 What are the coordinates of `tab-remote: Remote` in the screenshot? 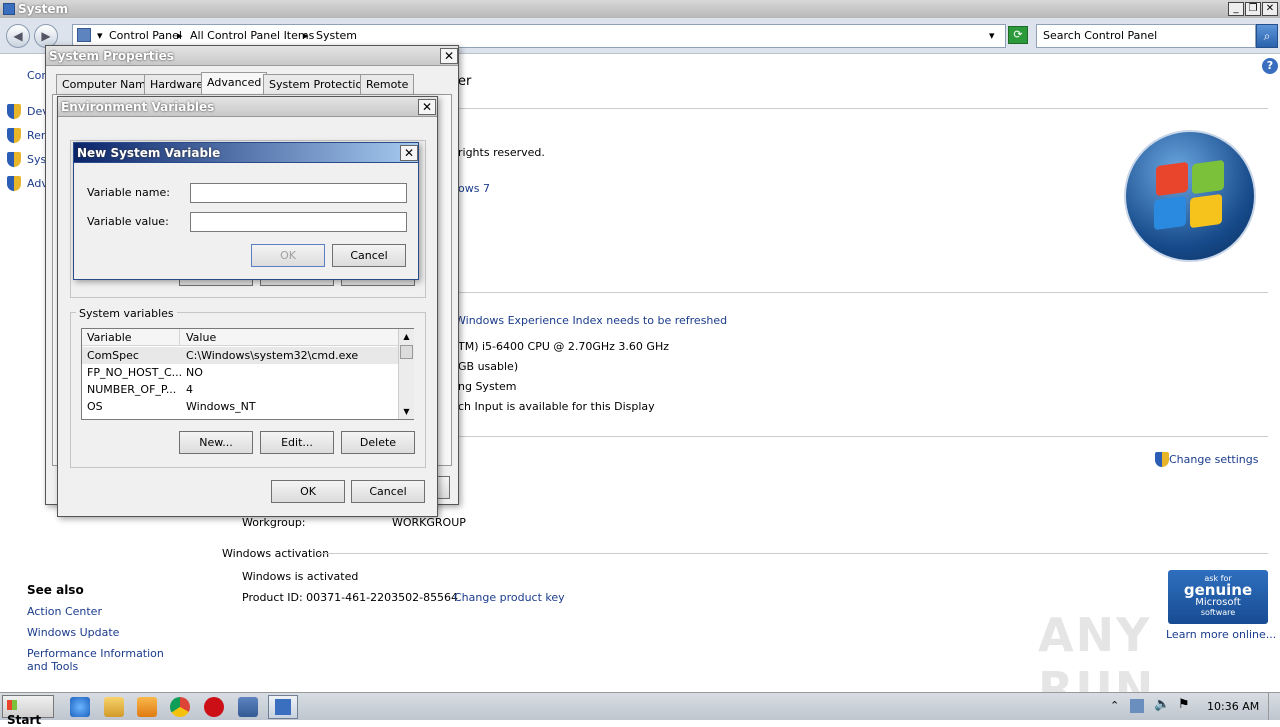 It's located at (387, 84).